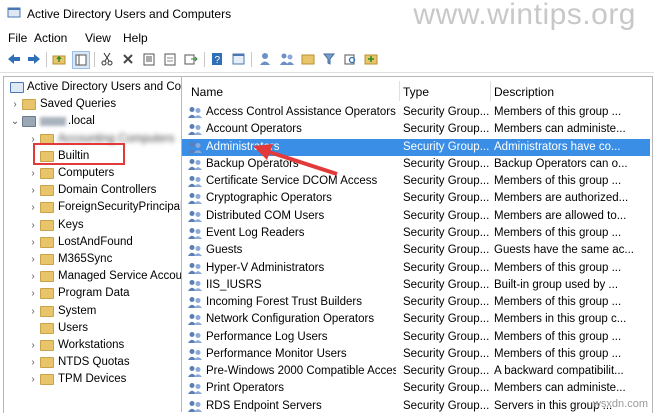  Describe the element at coordinates (416, 92) in the screenshot. I see `column-type: Type` at that location.